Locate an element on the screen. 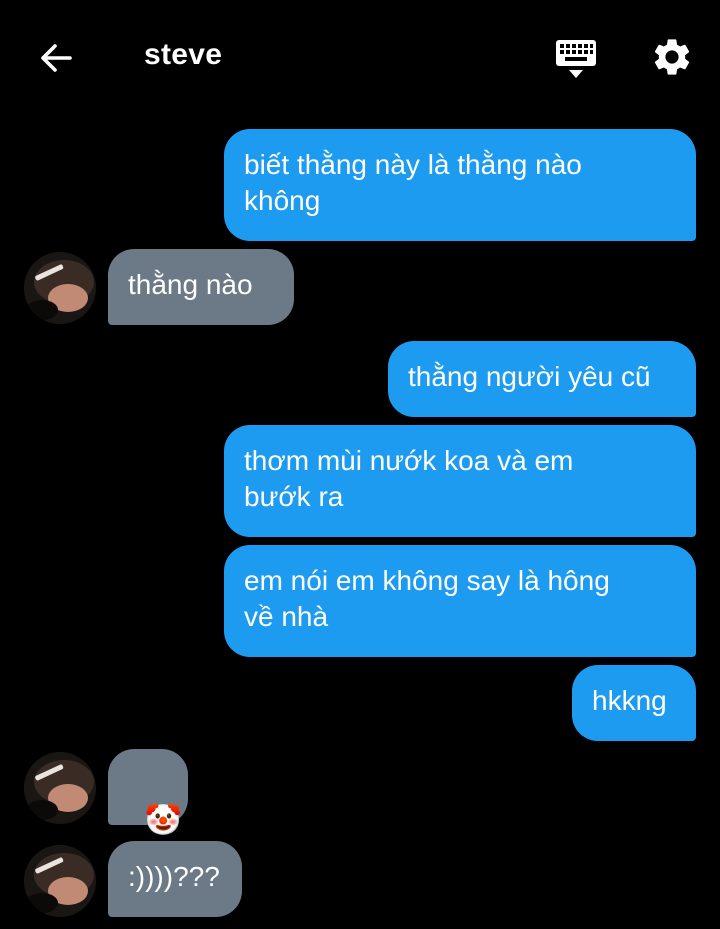  message-sent: biết thằng này là thằng nào không is located at coordinates (460, 185).